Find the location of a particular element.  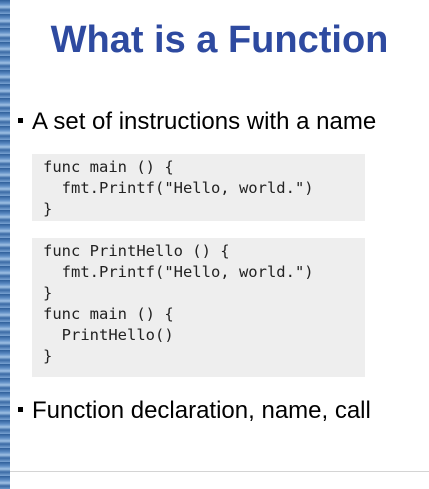

decorative-left-strip is located at coordinates (5, 244).